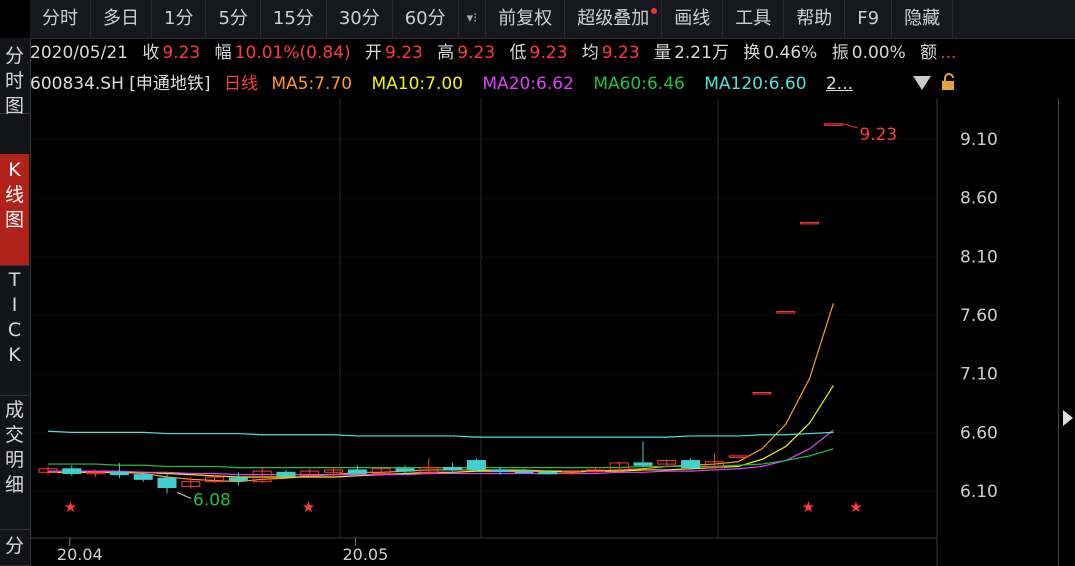 This screenshot has height=566, width=1075. What do you see at coordinates (60, 19) in the screenshot?
I see `tab-0: 分时` at bounding box center [60, 19].